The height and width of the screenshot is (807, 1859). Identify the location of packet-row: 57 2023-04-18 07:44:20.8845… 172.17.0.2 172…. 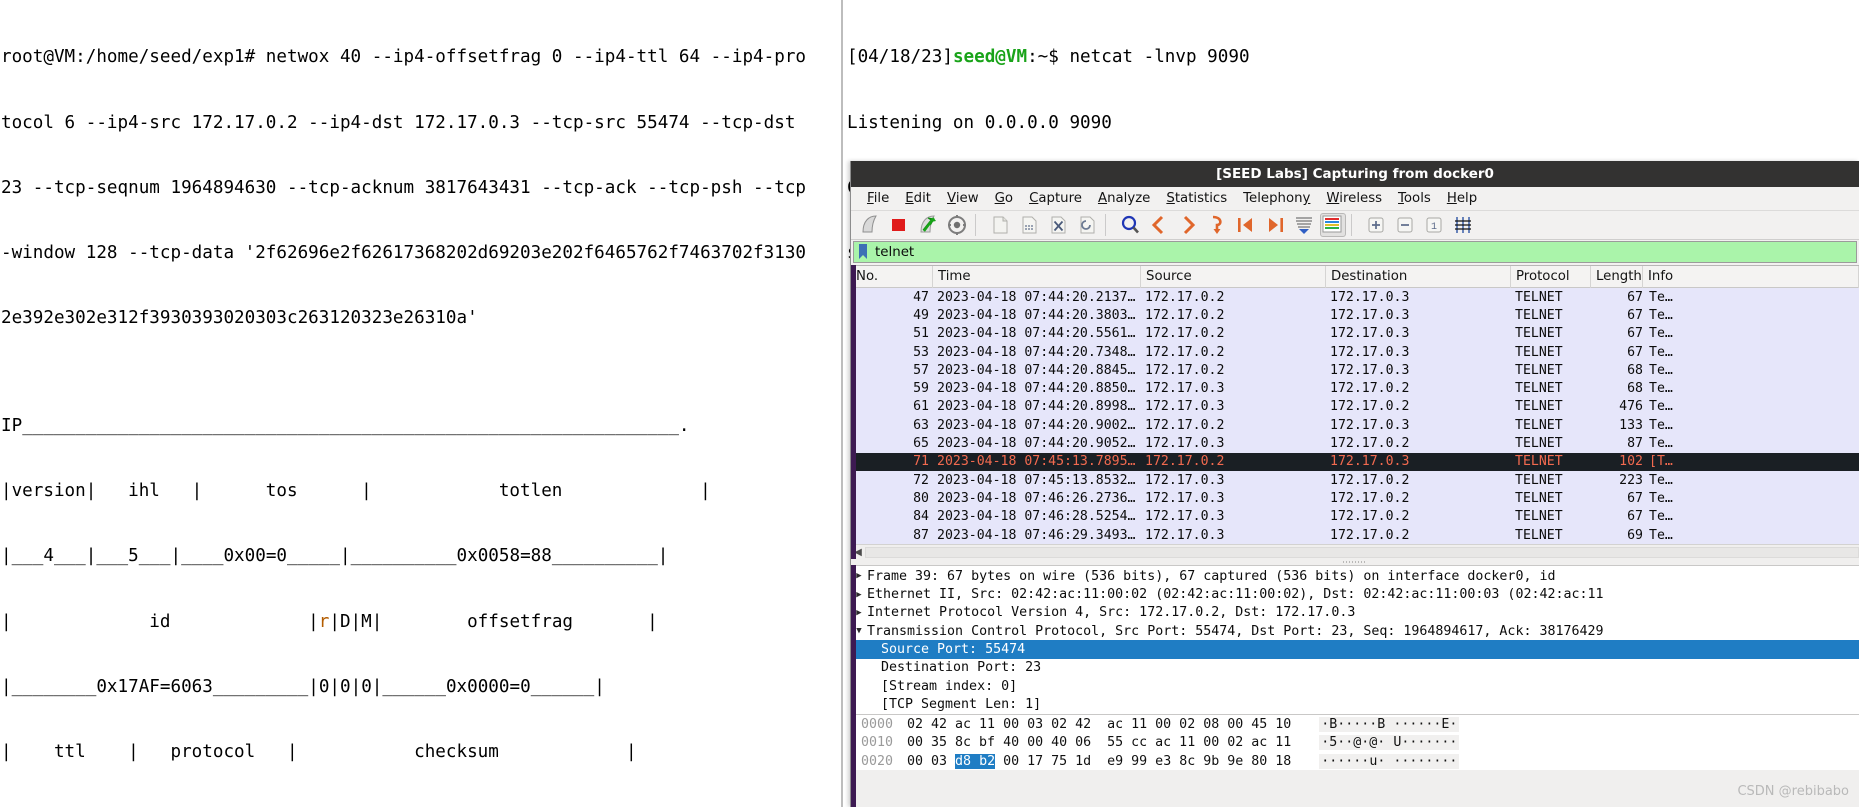
(1355, 370).